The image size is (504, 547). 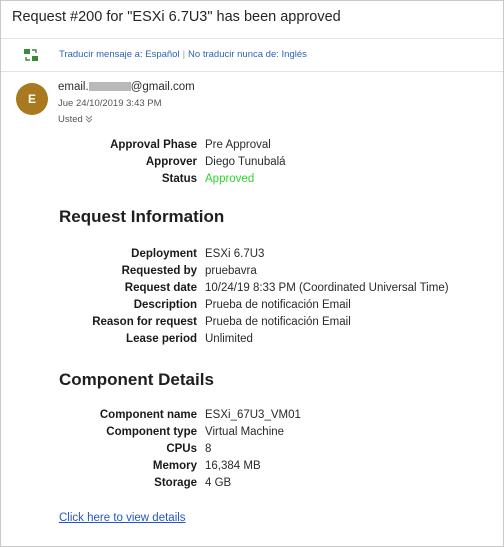 I want to click on field-value: Unlimited, so click(x=229, y=339).